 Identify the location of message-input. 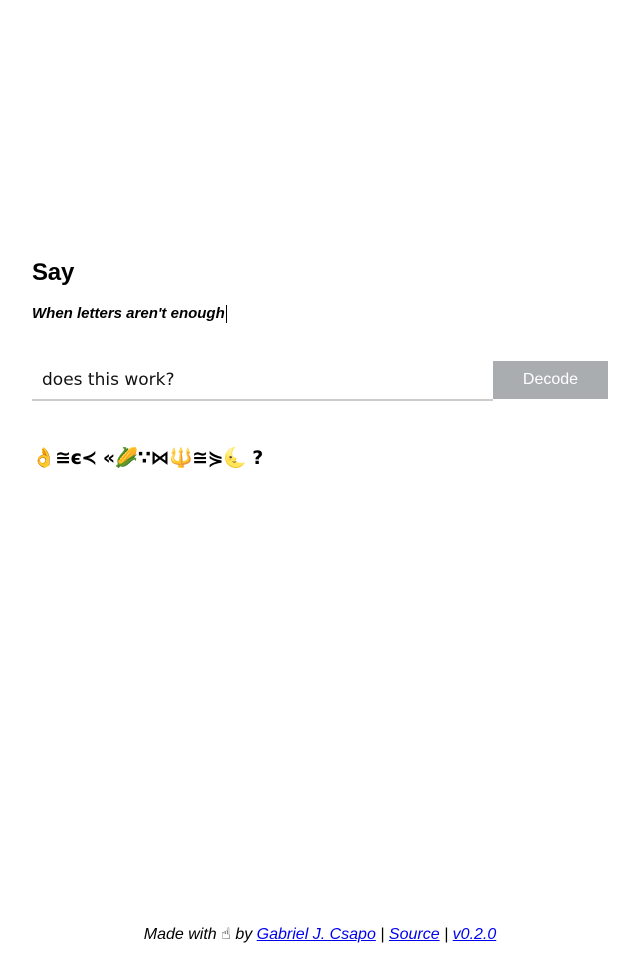
(262, 381).